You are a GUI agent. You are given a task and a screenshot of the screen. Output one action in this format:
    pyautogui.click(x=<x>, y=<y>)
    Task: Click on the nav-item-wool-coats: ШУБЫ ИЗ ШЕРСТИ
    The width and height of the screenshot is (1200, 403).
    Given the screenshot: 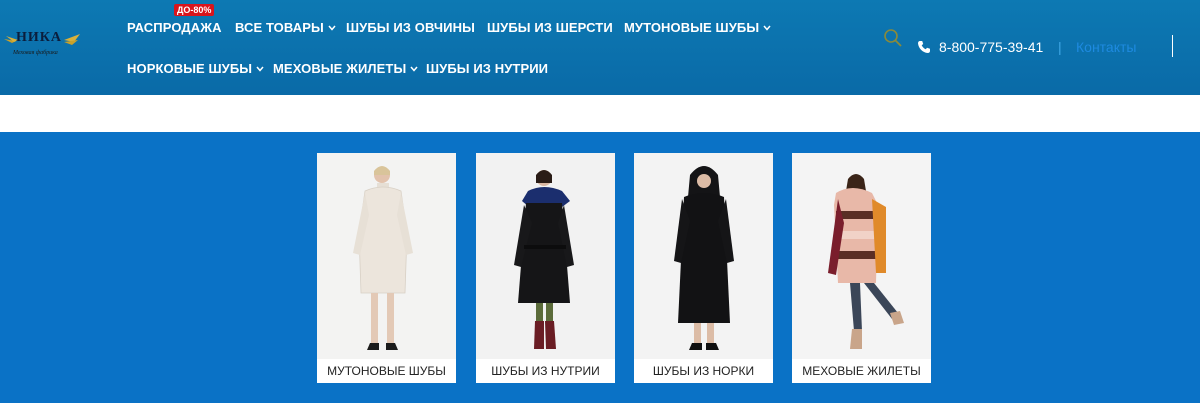 What is the action you would take?
    pyautogui.click(x=550, y=27)
    